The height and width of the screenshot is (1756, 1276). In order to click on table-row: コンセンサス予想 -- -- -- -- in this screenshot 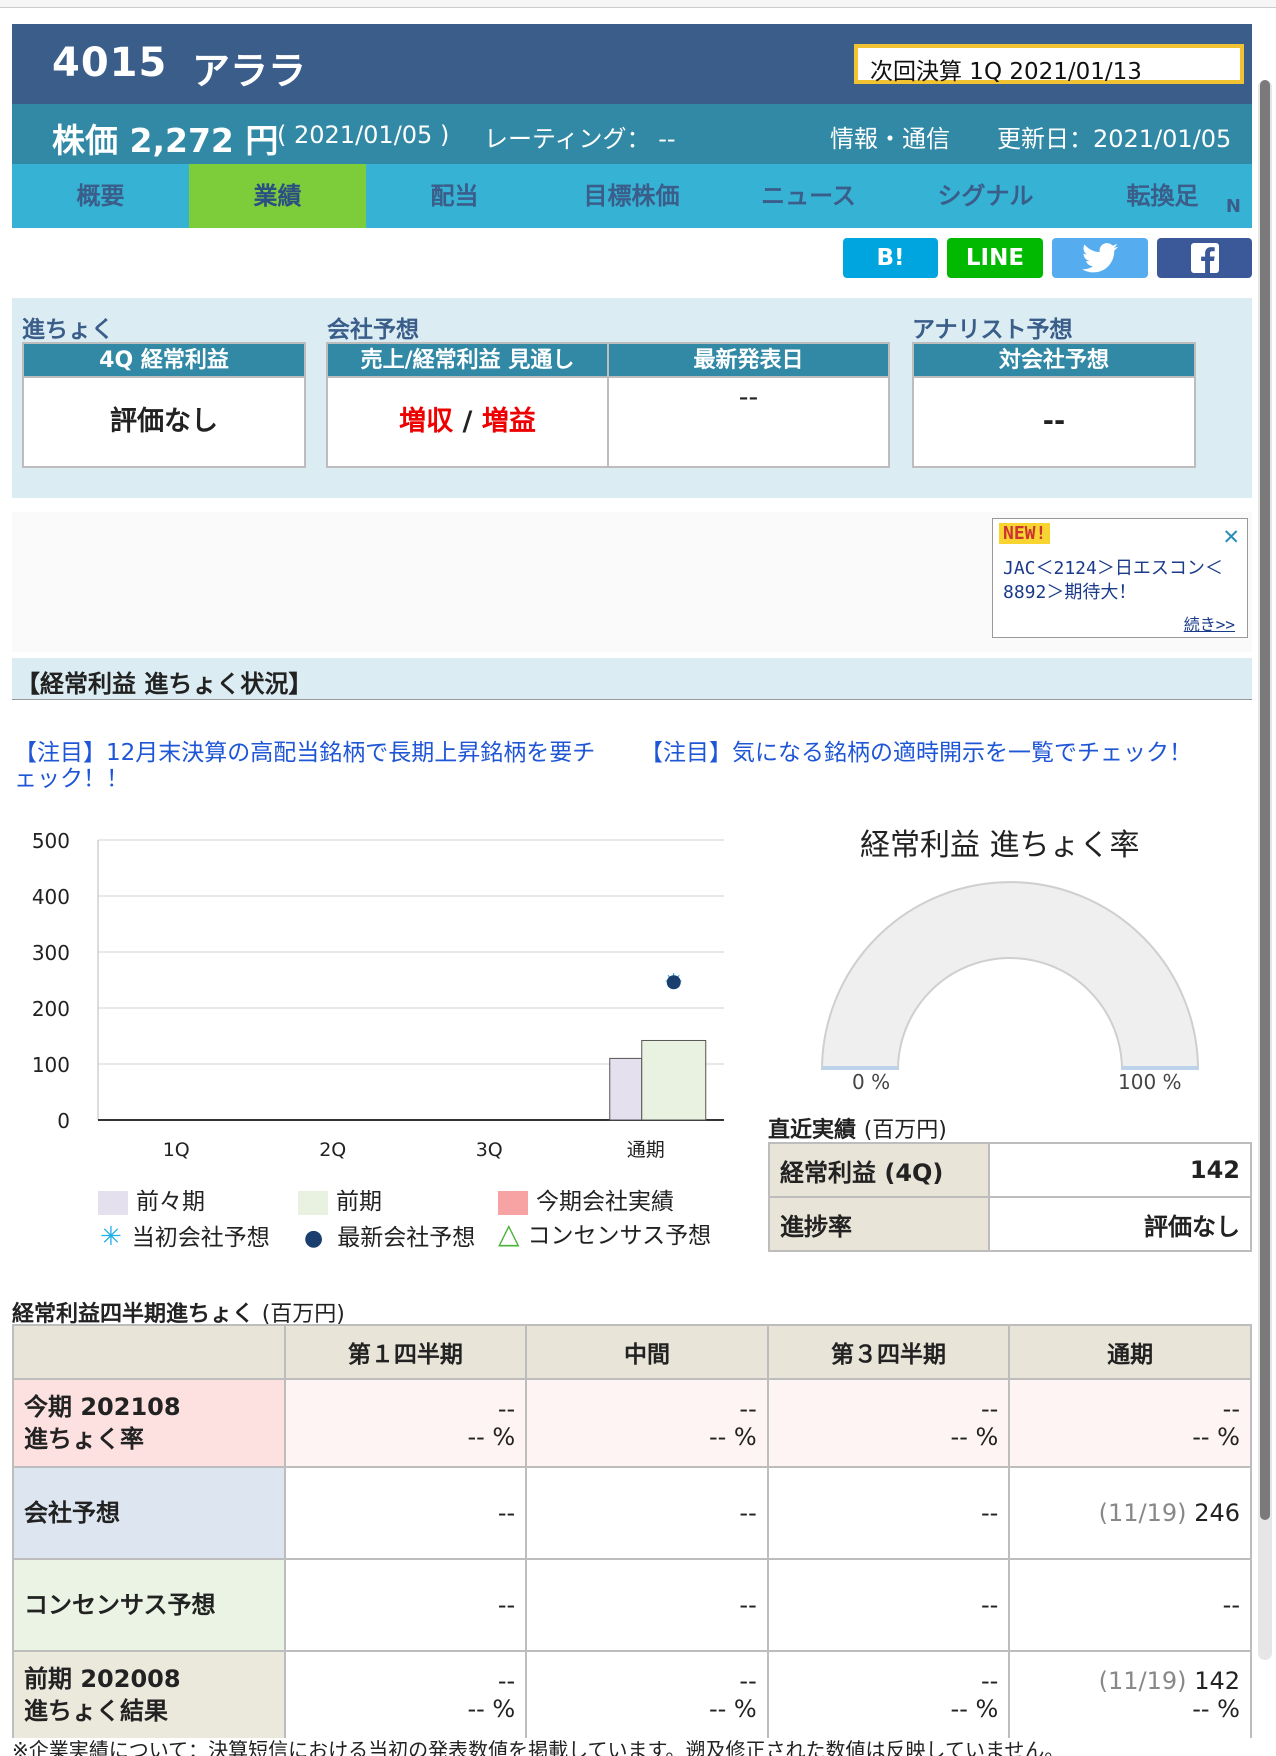, I will do `click(632, 1605)`.